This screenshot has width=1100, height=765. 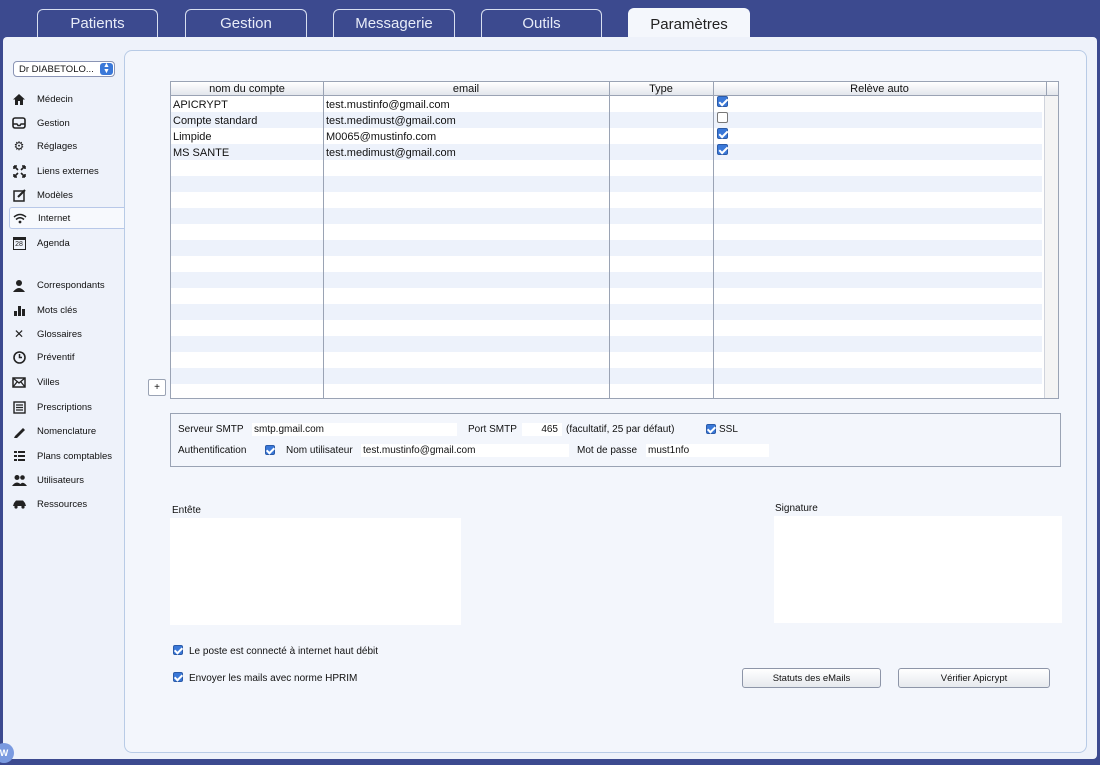 What do you see at coordinates (918, 569) in the screenshot?
I see `signature-textarea` at bounding box center [918, 569].